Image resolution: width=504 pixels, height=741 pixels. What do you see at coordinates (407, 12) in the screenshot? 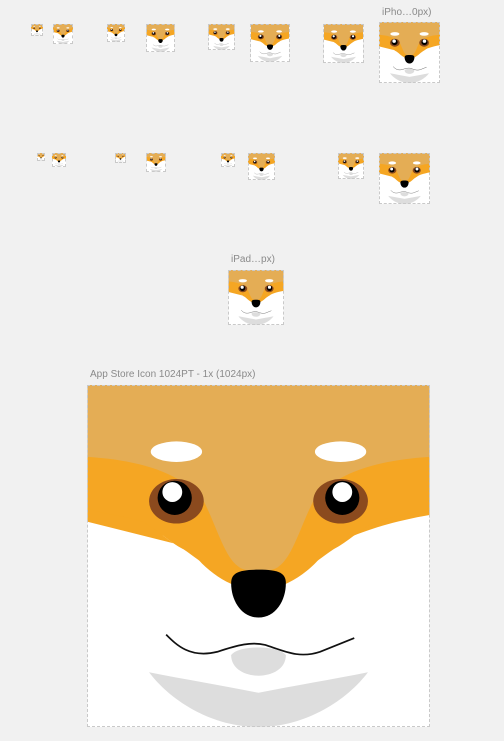
I see `artboard-label-iphone: iPho…0px)` at bounding box center [407, 12].